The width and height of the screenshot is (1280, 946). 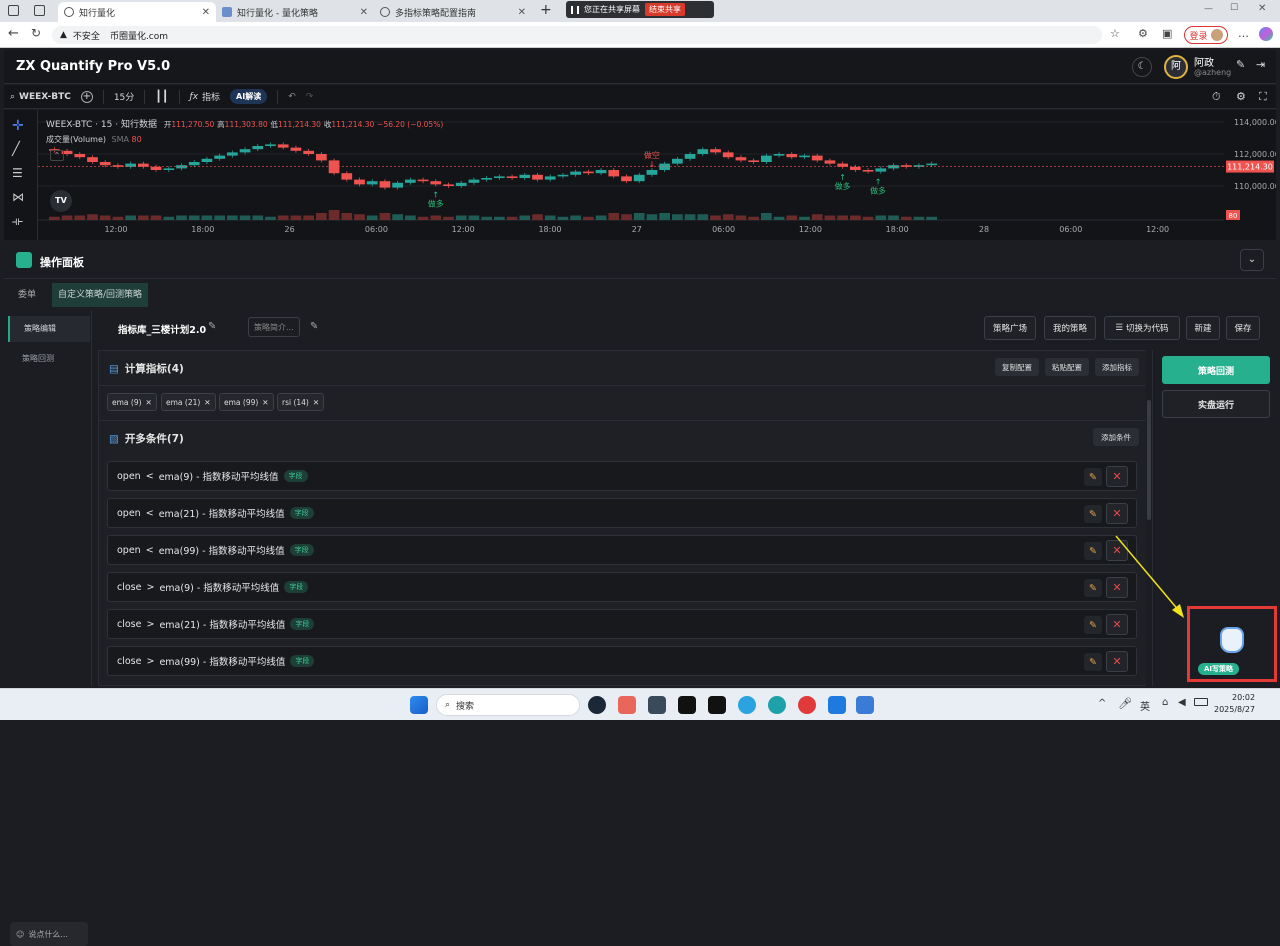 What do you see at coordinates (1208, 9) in the screenshot?
I see `minimize-icon: —` at bounding box center [1208, 9].